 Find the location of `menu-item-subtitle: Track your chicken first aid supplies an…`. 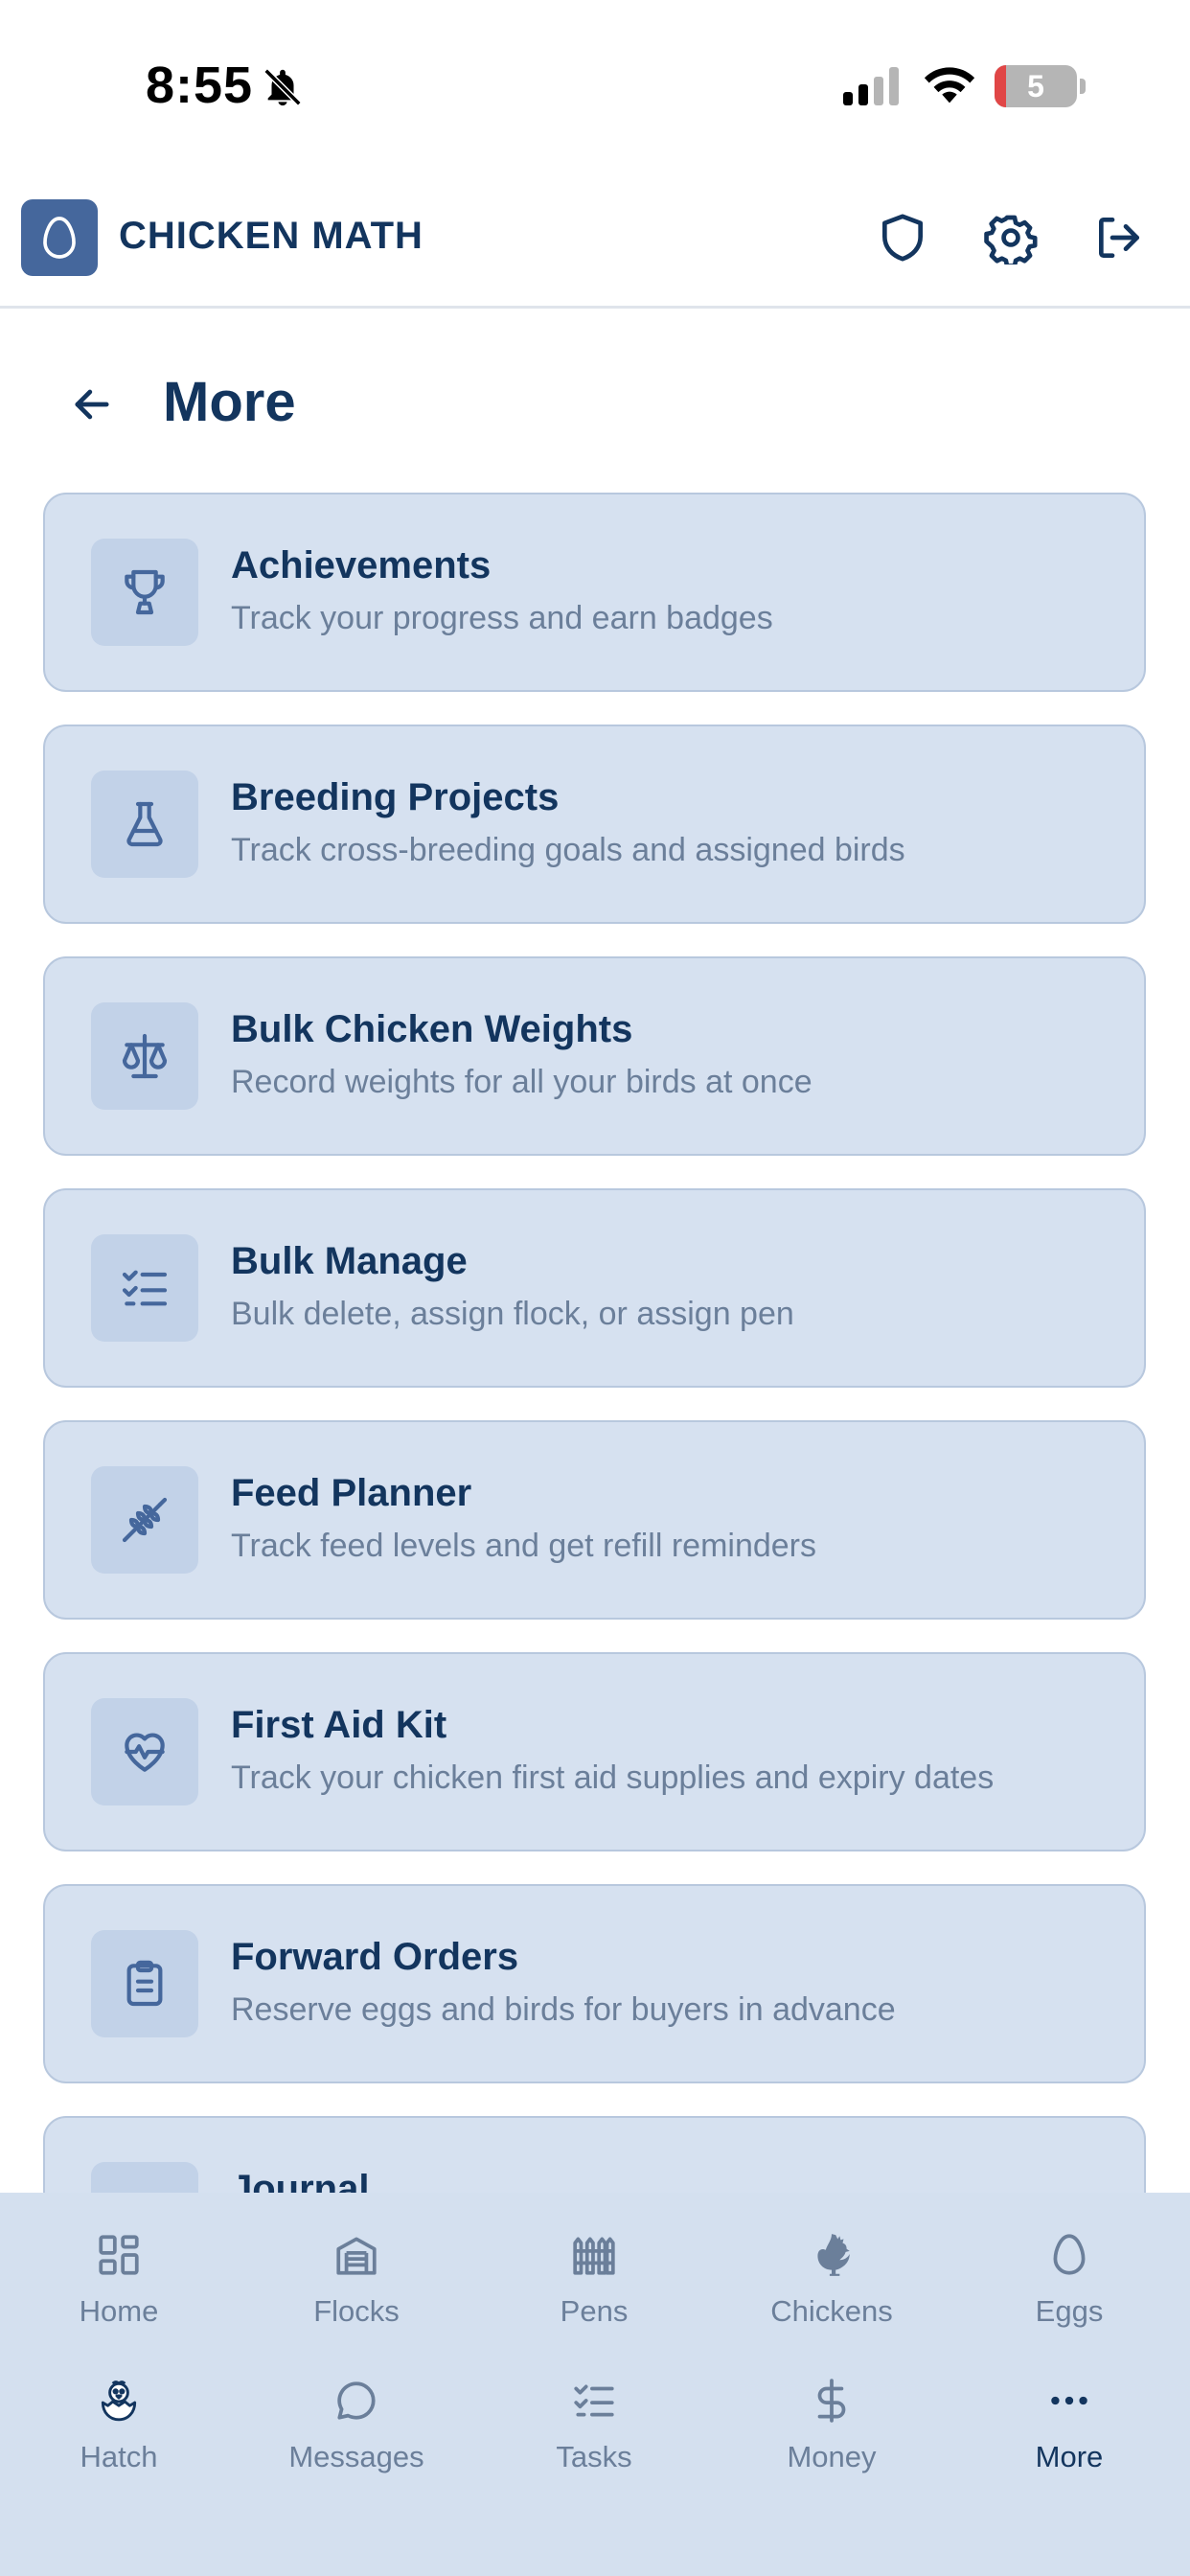

menu-item-subtitle: Track your chicken first aid supplies an… is located at coordinates (613, 1778).